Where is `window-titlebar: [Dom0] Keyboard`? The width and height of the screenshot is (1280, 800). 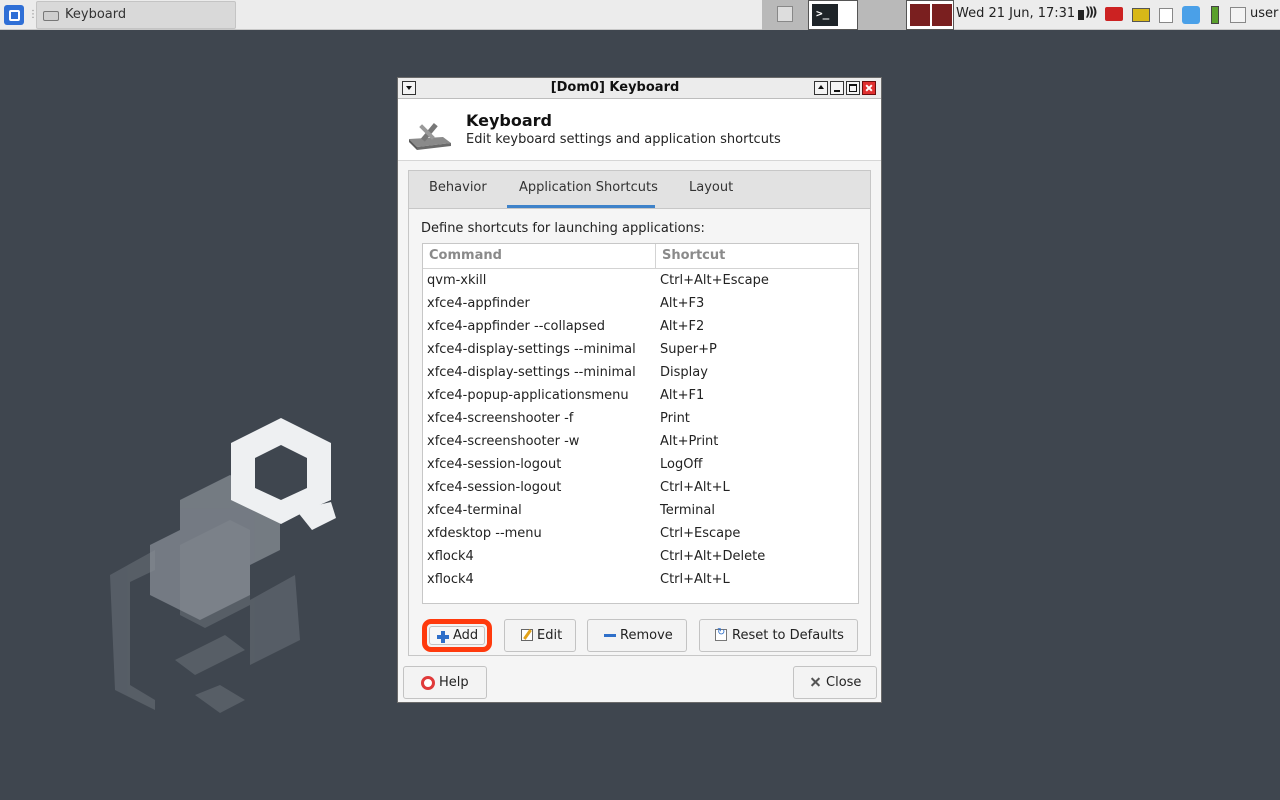 window-titlebar: [Dom0] Keyboard is located at coordinates (639, 88).